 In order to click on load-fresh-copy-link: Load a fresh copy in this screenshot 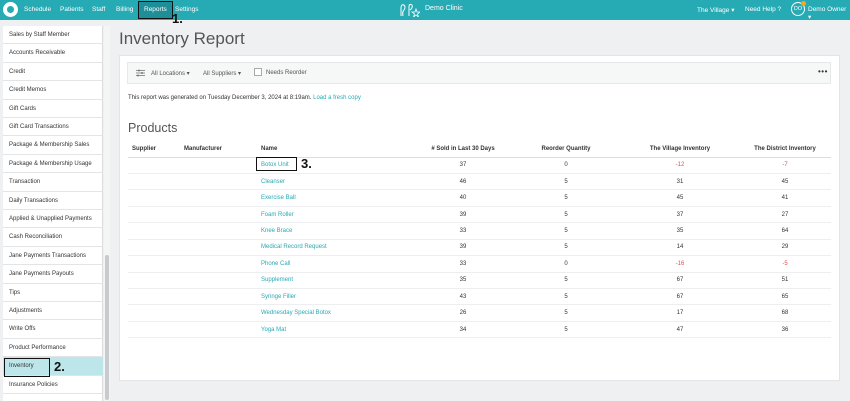, I will do `click(337, 98)`.